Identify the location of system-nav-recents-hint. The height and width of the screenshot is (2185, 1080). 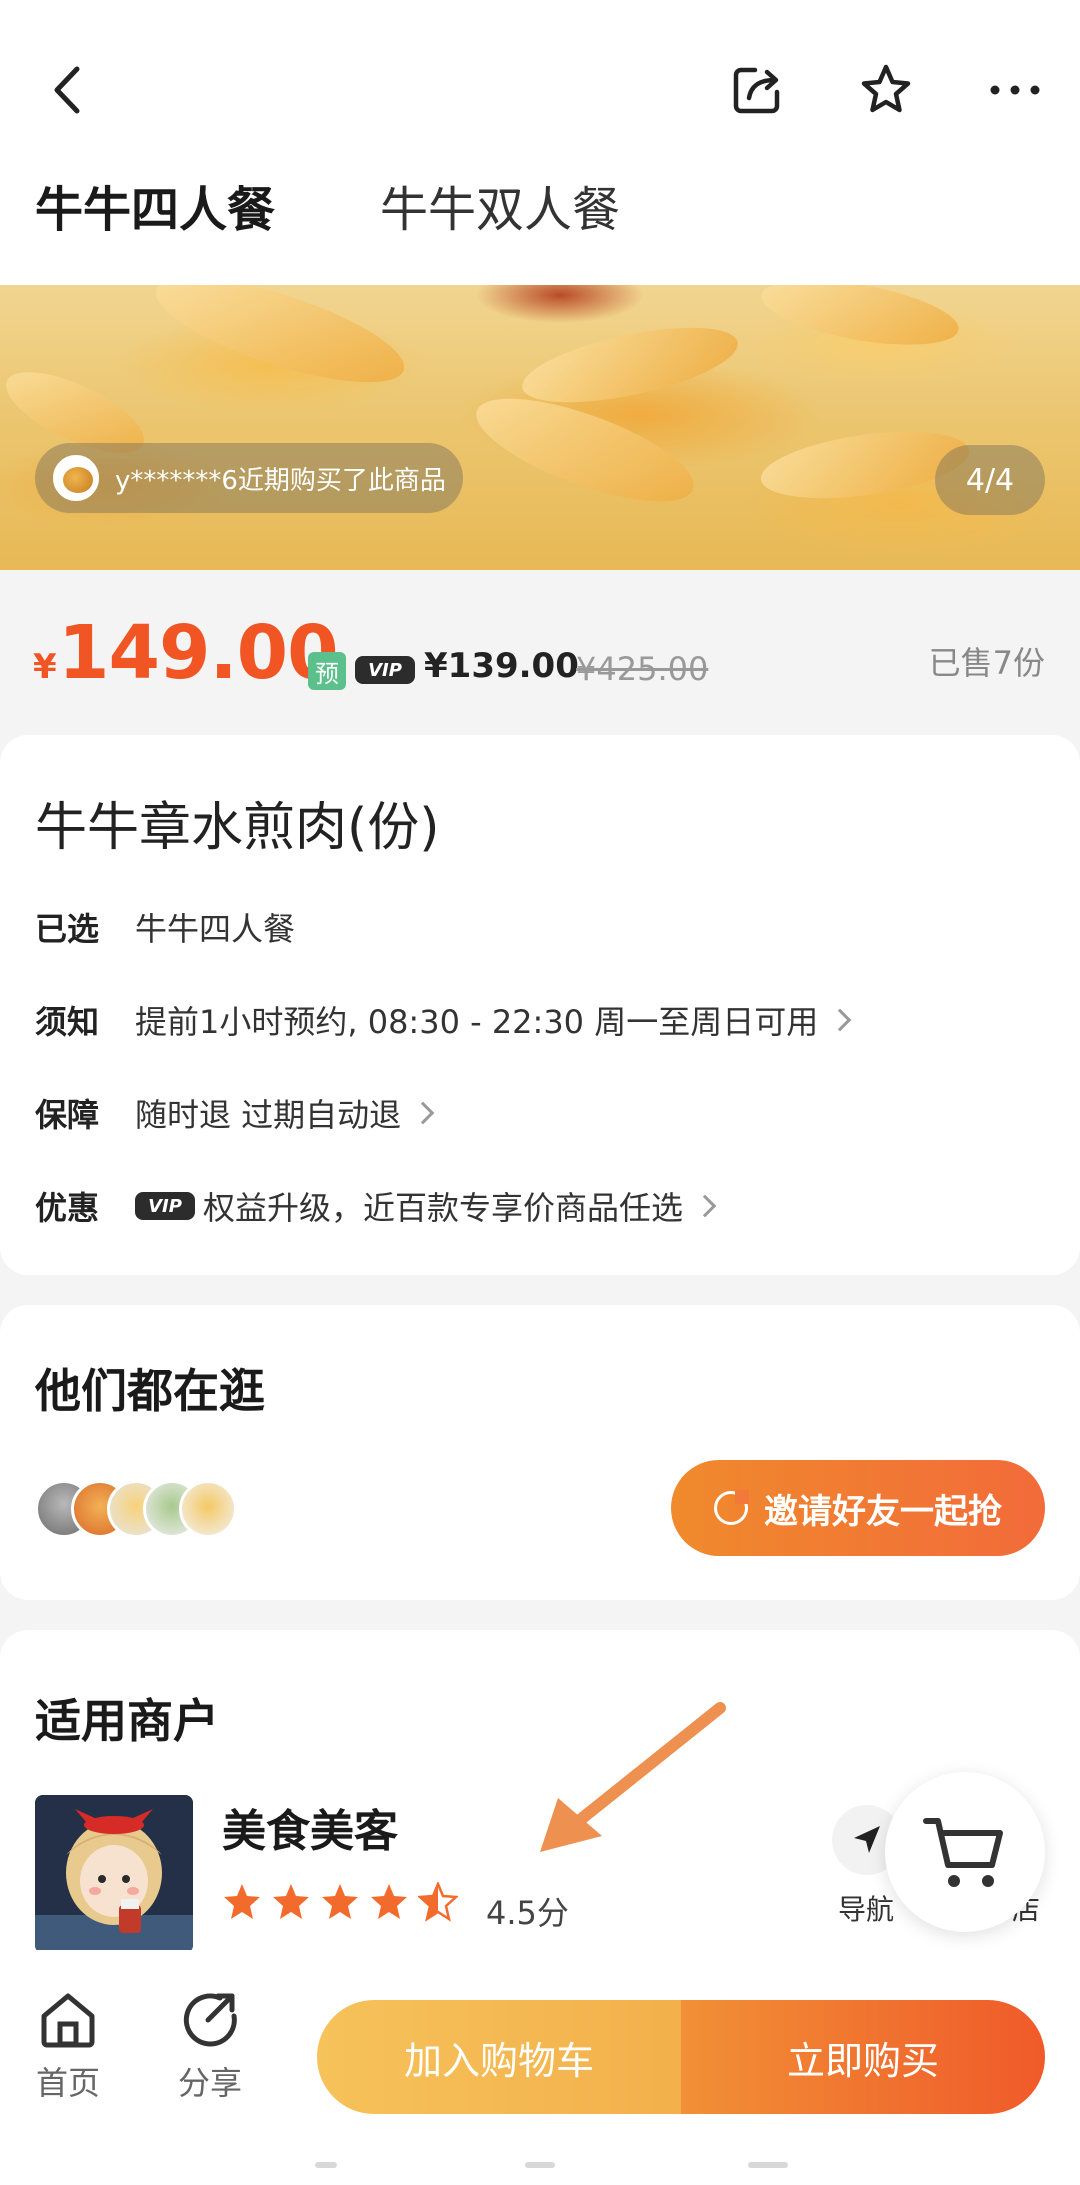
(768, 2165).